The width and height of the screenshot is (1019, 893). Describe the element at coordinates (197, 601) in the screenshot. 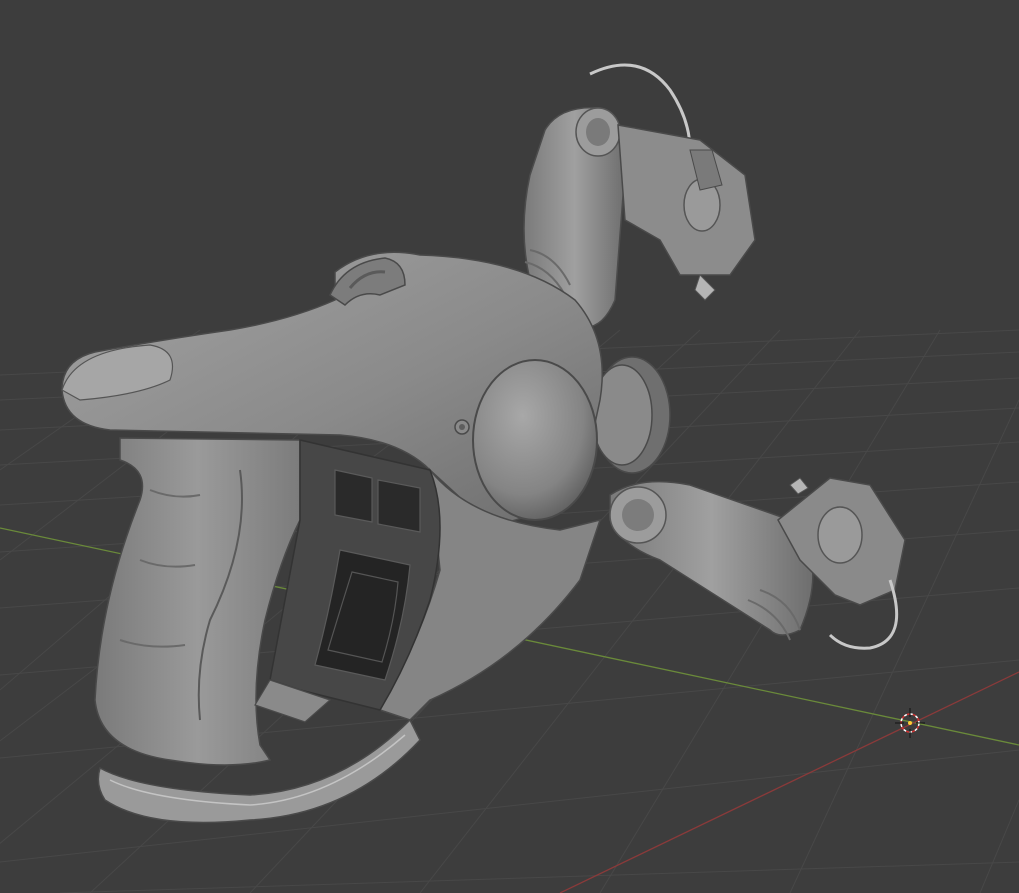

I see `grip` at that location.